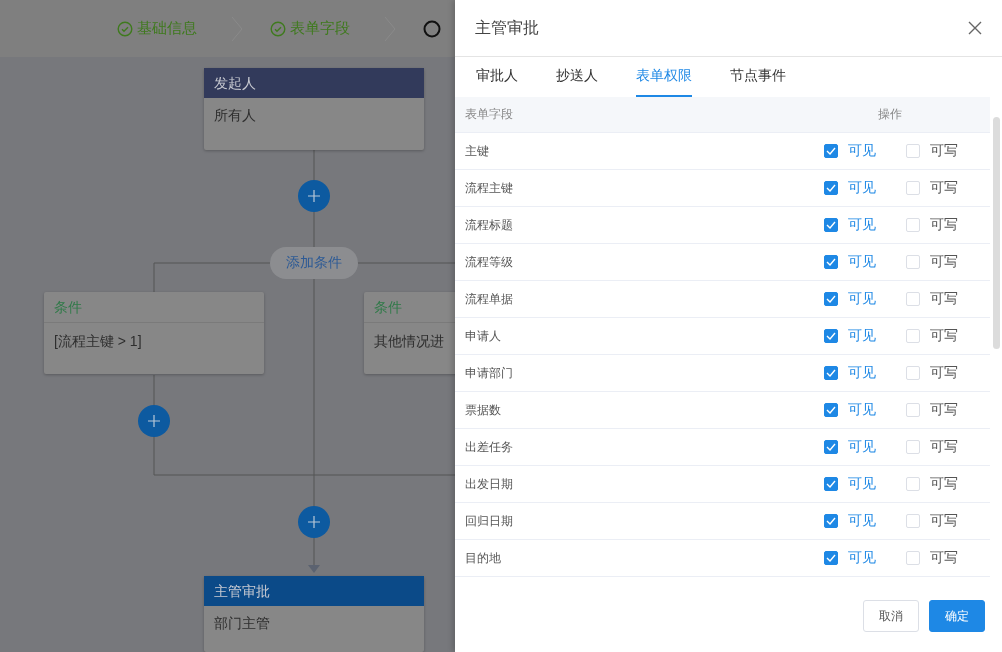 The image size is (1002, 652). I want to click on confirm-button: 确定, so click(957, 616).